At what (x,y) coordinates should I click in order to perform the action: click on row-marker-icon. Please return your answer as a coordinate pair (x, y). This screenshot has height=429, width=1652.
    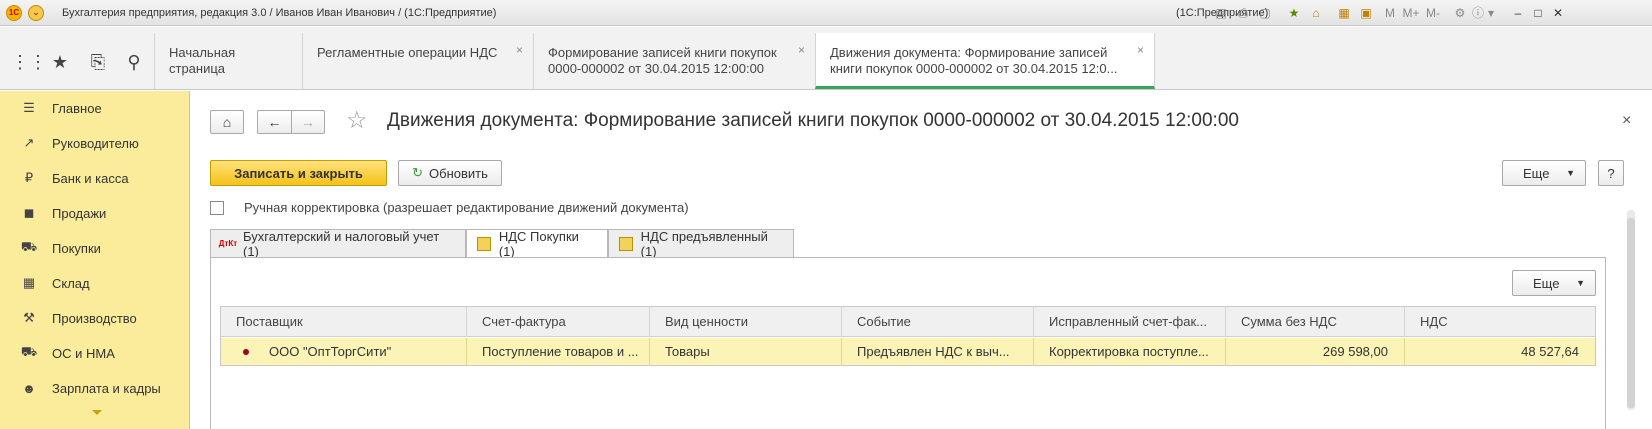
    Looking at the image, I should click on (246, 352).